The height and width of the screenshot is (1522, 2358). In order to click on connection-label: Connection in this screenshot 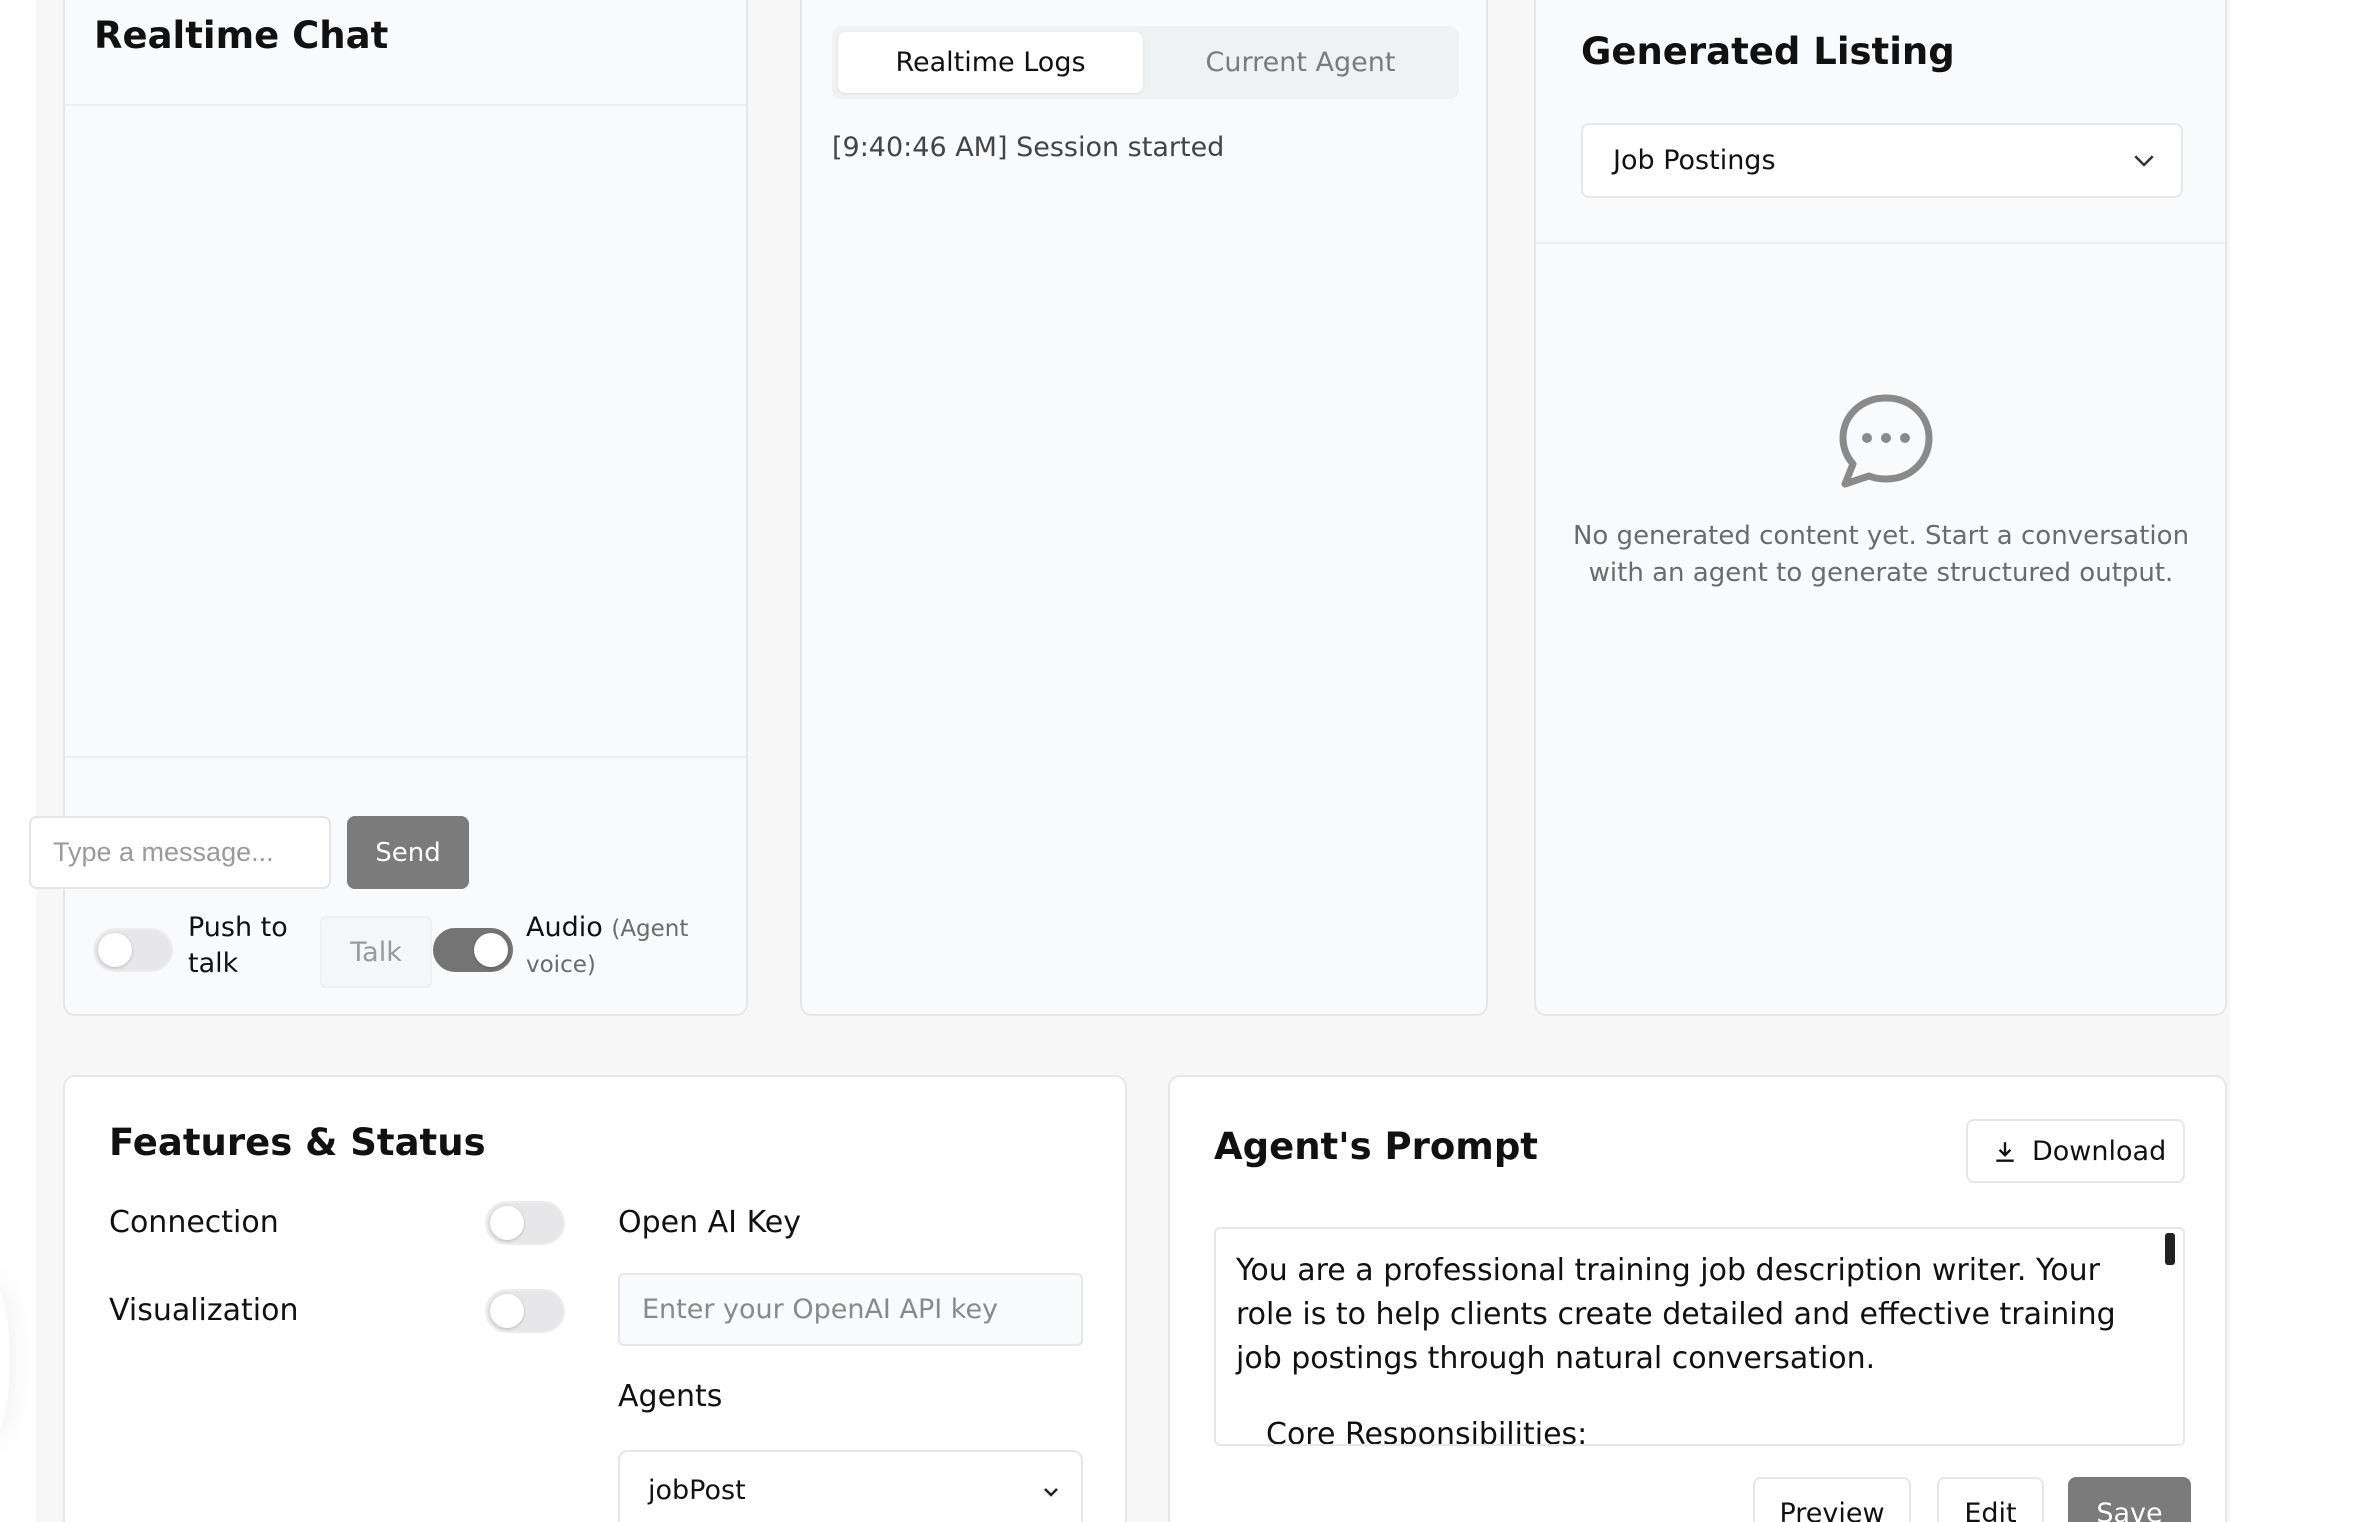, I will do `click(194, 1222)`.